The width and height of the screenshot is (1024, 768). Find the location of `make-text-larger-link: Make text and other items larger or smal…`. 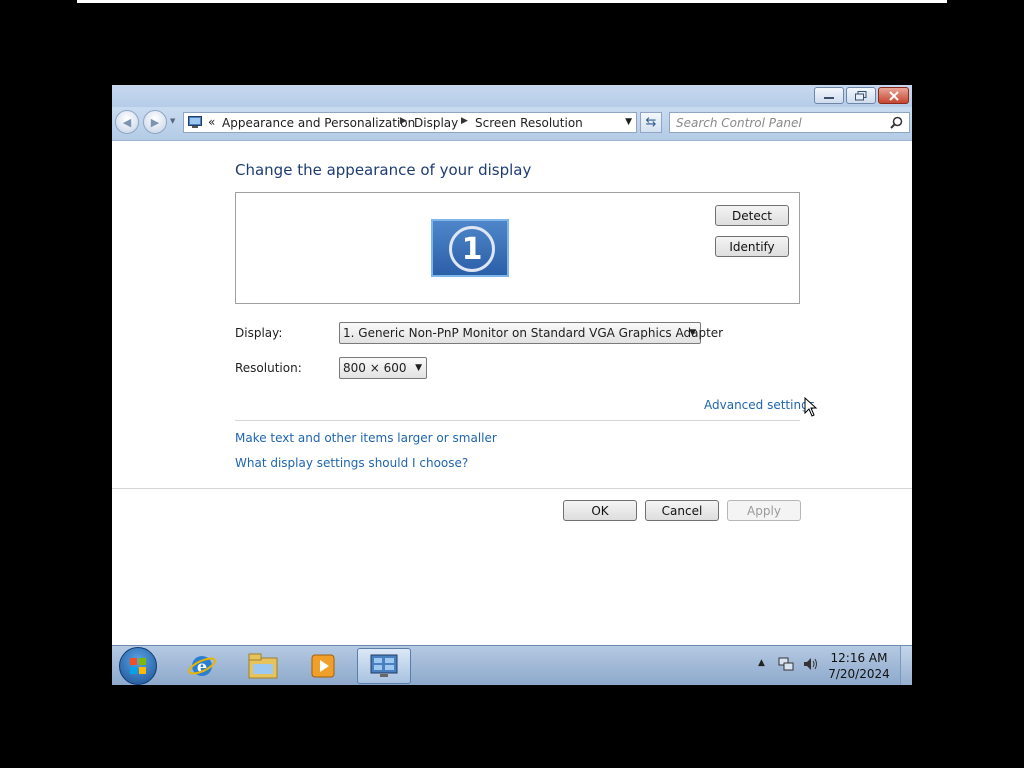

make-text-larger-link: Make text and other items larger or smal… is located at coordinates (366, 438).